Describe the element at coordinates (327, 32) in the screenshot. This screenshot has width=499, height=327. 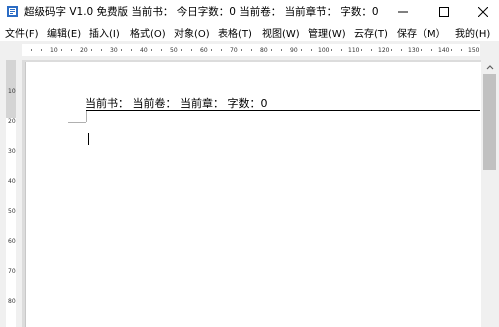
I see `menu-manage: 管理(W)` at that location.